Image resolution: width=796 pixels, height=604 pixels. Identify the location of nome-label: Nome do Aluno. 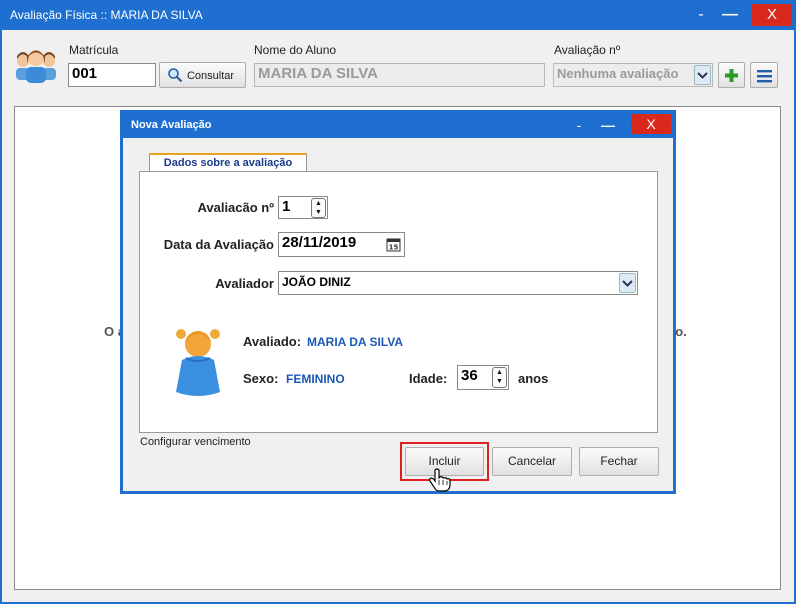
(295, 50).